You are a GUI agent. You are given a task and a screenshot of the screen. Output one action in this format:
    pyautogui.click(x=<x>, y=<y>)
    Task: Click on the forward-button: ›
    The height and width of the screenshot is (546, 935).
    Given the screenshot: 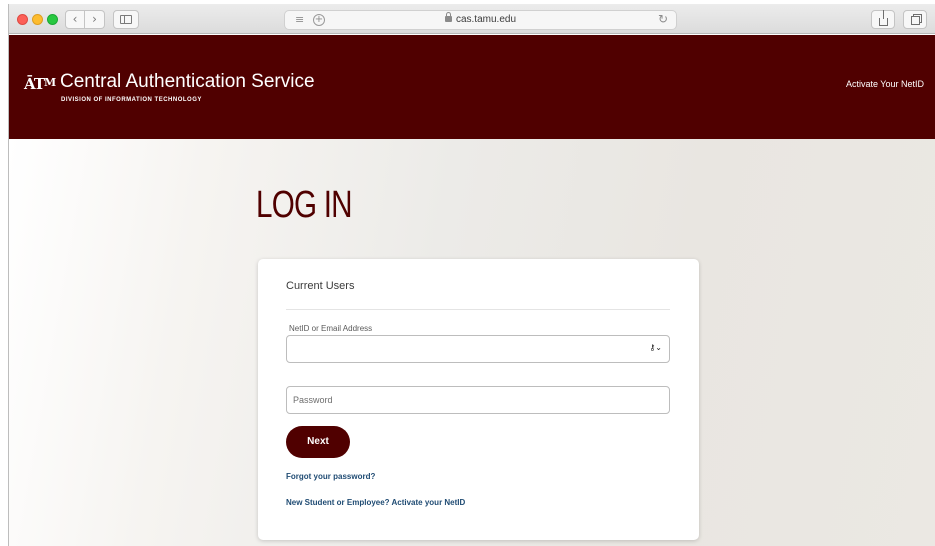 What is the action you would take?
    pyautogui.click(x=95, y=19)
    